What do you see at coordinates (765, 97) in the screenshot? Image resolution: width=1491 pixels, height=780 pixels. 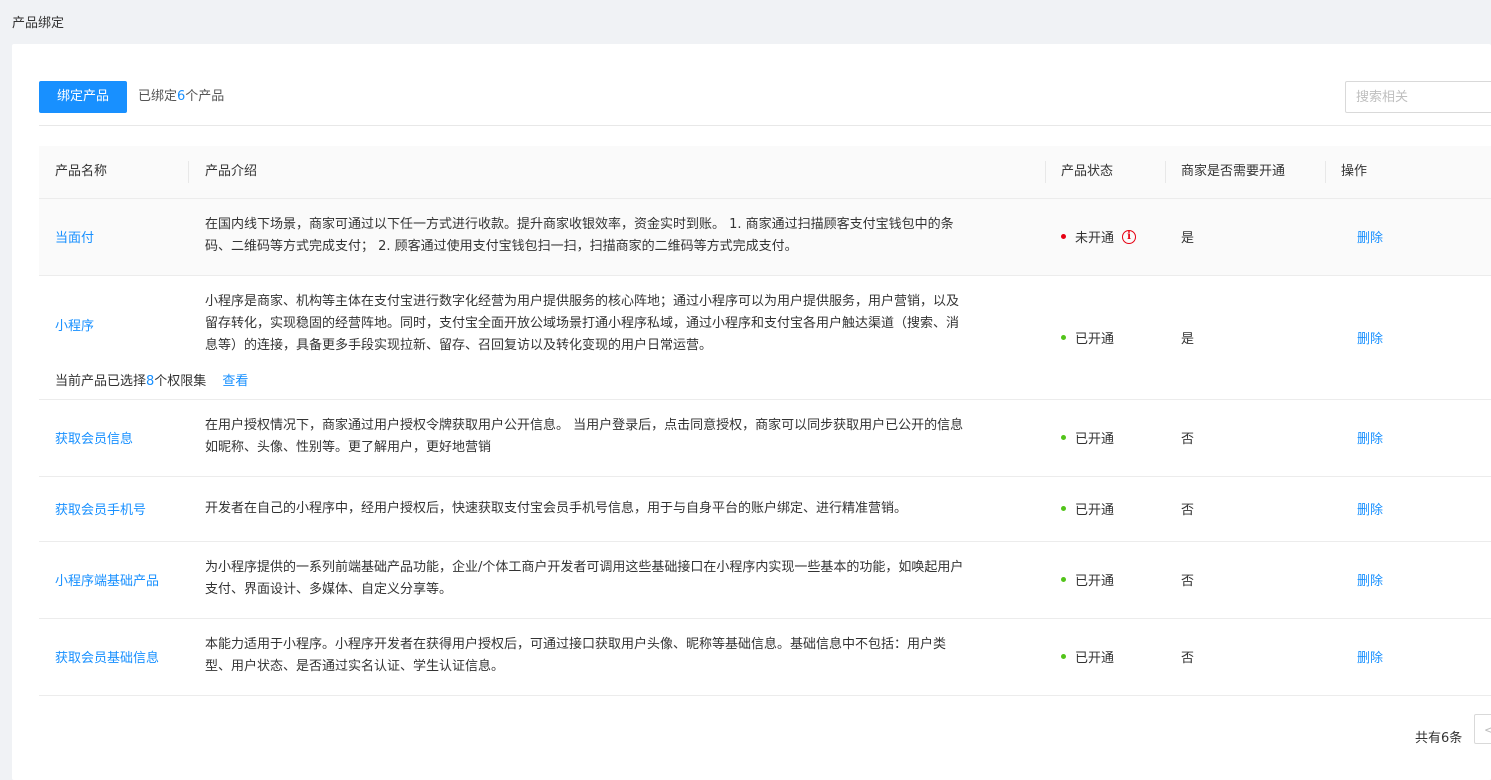 I see `toolbar: 绑定产品 已绑定6个产品` at bounding box center [765, 97].